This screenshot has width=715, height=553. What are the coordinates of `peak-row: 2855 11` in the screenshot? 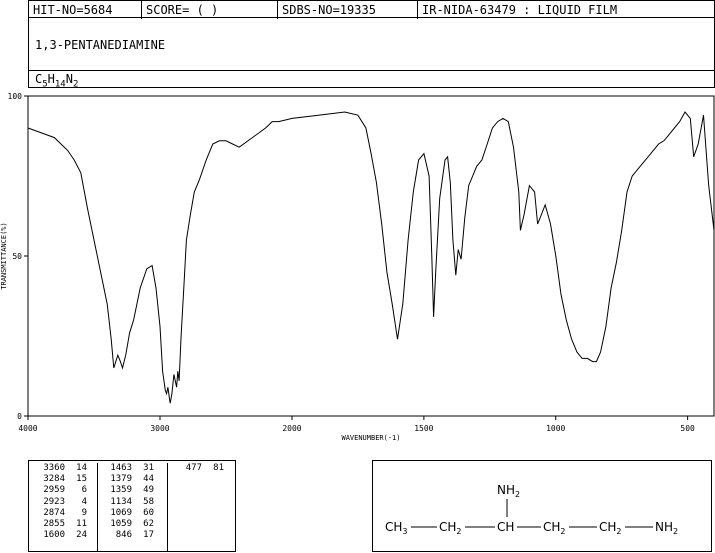 It's located at (67, 524).